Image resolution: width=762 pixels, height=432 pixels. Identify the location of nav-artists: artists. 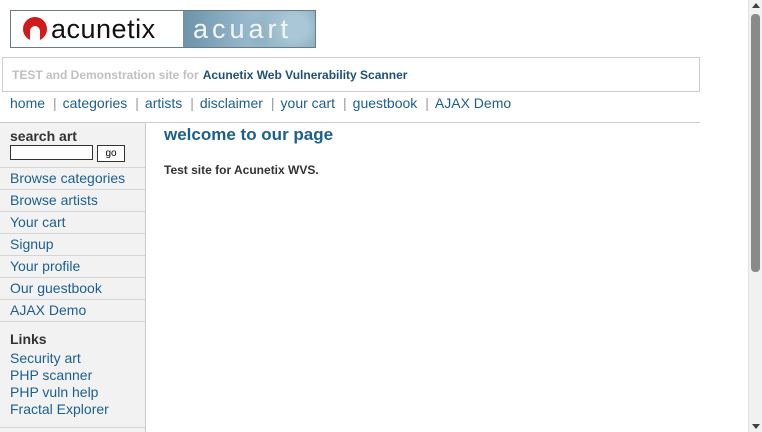
(163, 103).